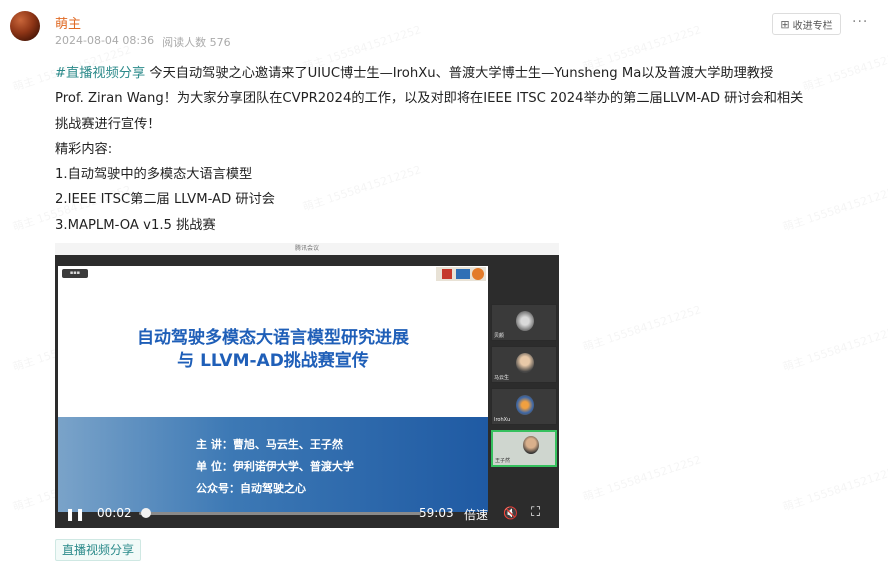  What do you see at coordinates (273, 361) in the screenshot?
I see `slide-title-line2: 与 LLVM-AD挑战赛宣传` at bounding box center [273, 361].